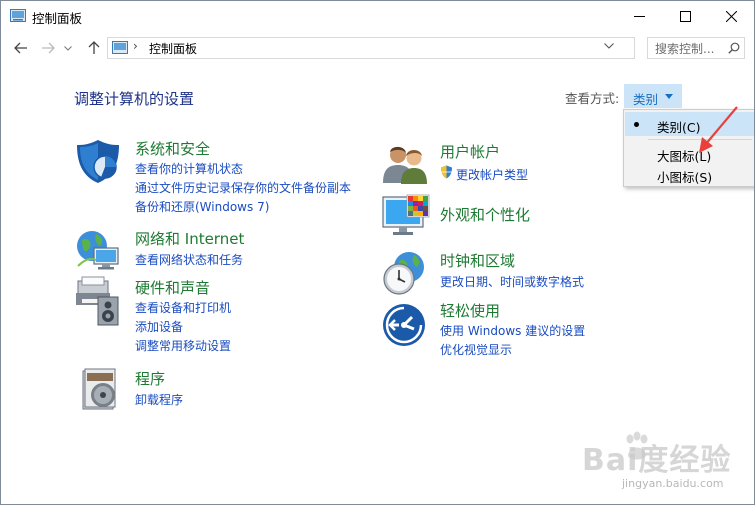  I want to click on ease-of-access-title: 轻松使用, so click(470, 310).